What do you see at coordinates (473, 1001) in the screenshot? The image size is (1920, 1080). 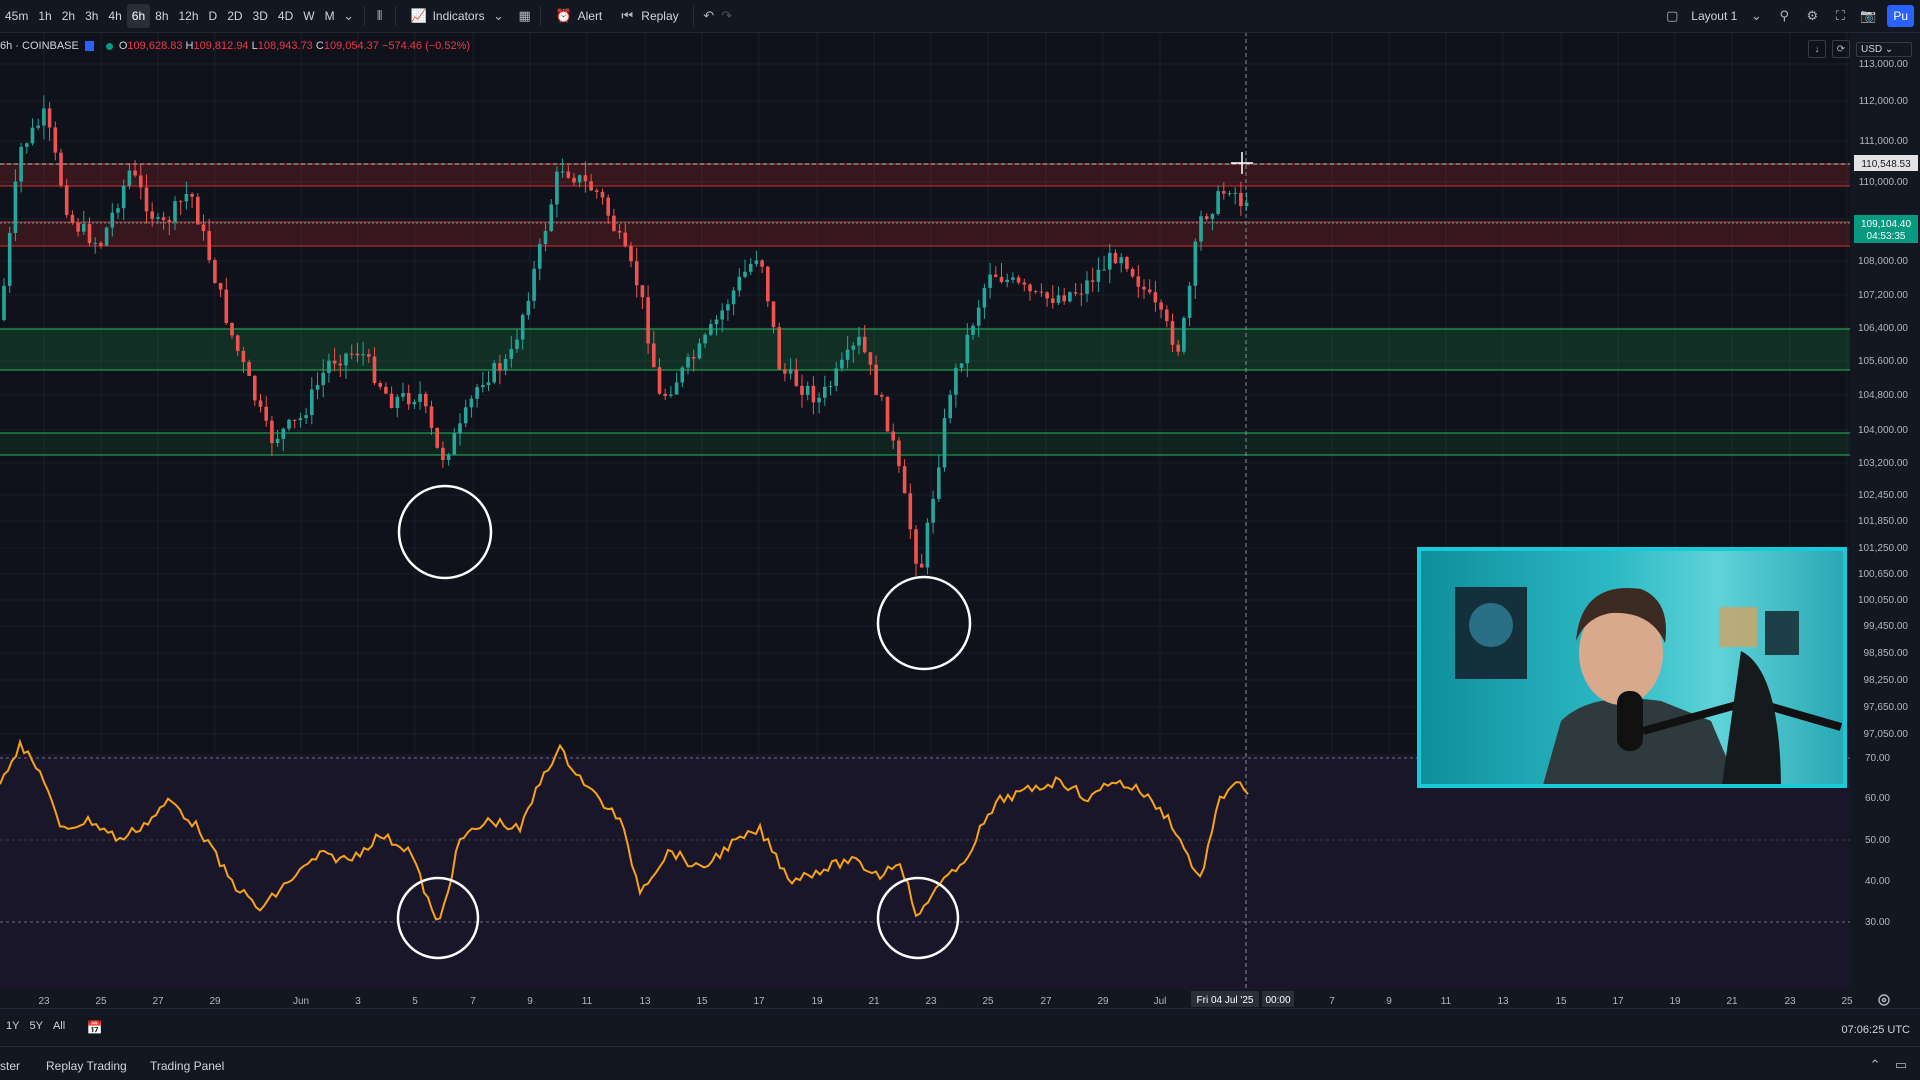 I see `time-axis-label: 7` at bounding box center [473, 1001].